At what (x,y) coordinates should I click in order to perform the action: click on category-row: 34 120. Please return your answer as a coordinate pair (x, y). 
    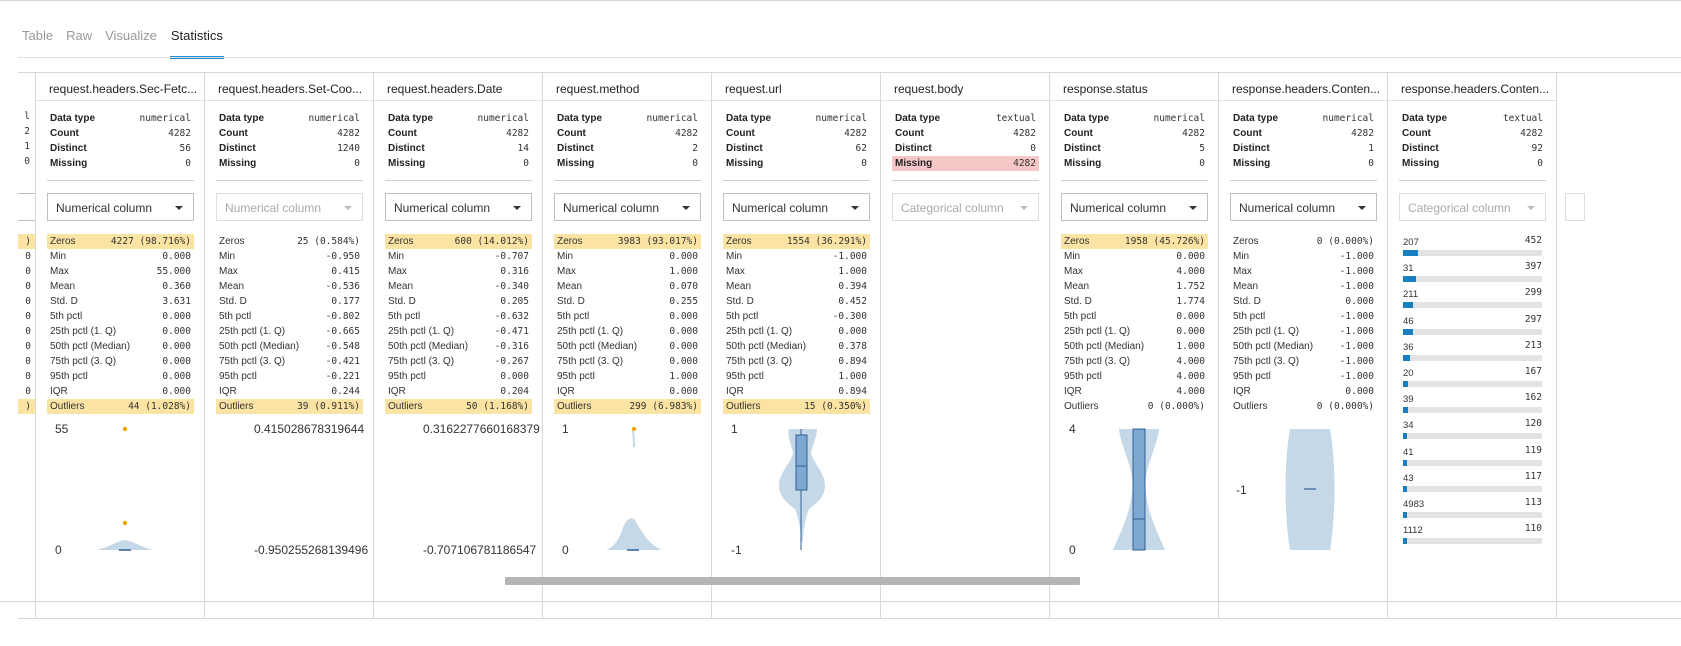
    Looking at the image, I should click on (1472, 431).